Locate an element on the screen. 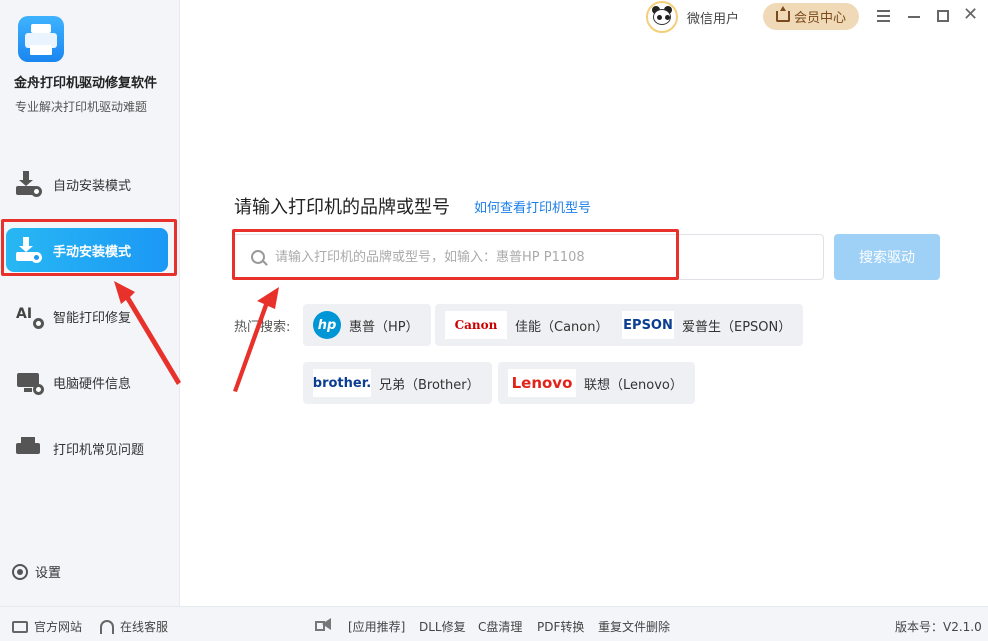  sidebar-item-auto-install: 自动安装模式 is located at coordinates (90, 184).